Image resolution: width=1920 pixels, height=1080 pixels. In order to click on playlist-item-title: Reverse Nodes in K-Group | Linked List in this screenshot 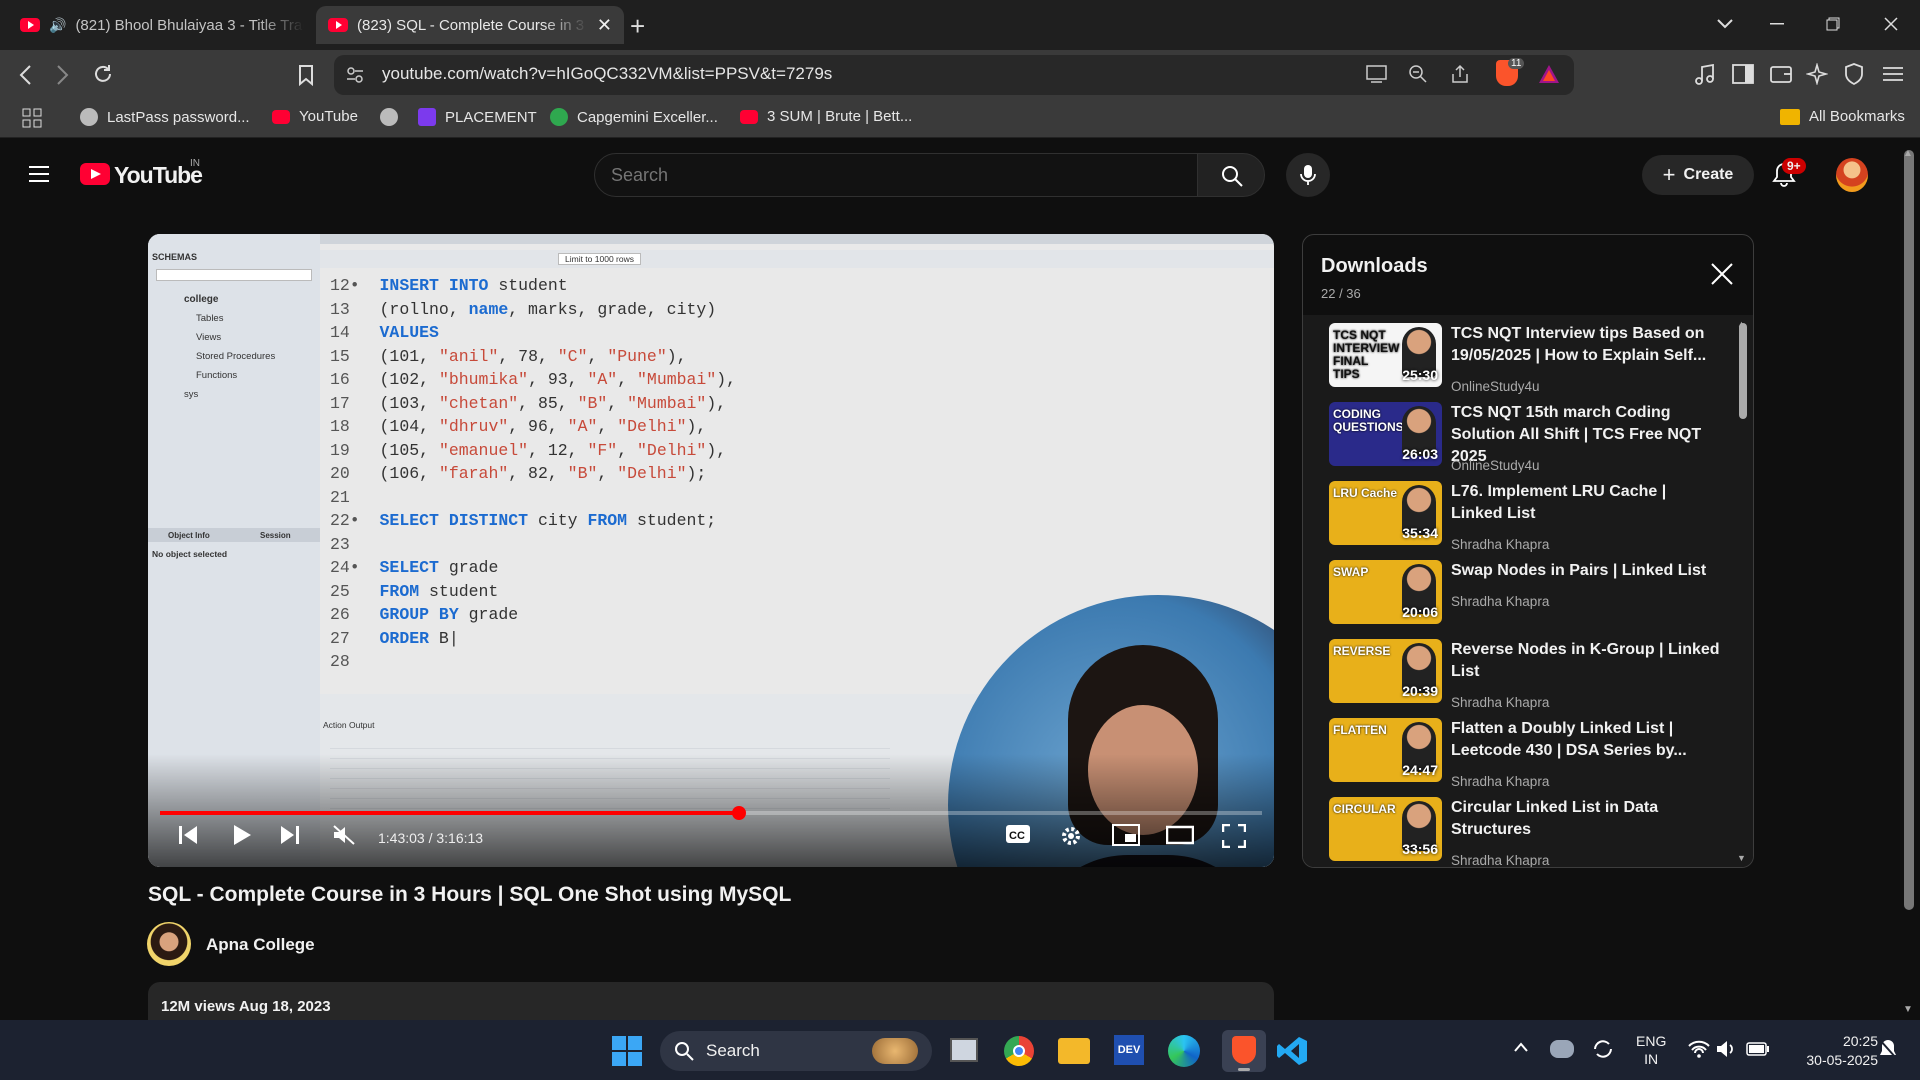, I will do `click(1586, 661)`.